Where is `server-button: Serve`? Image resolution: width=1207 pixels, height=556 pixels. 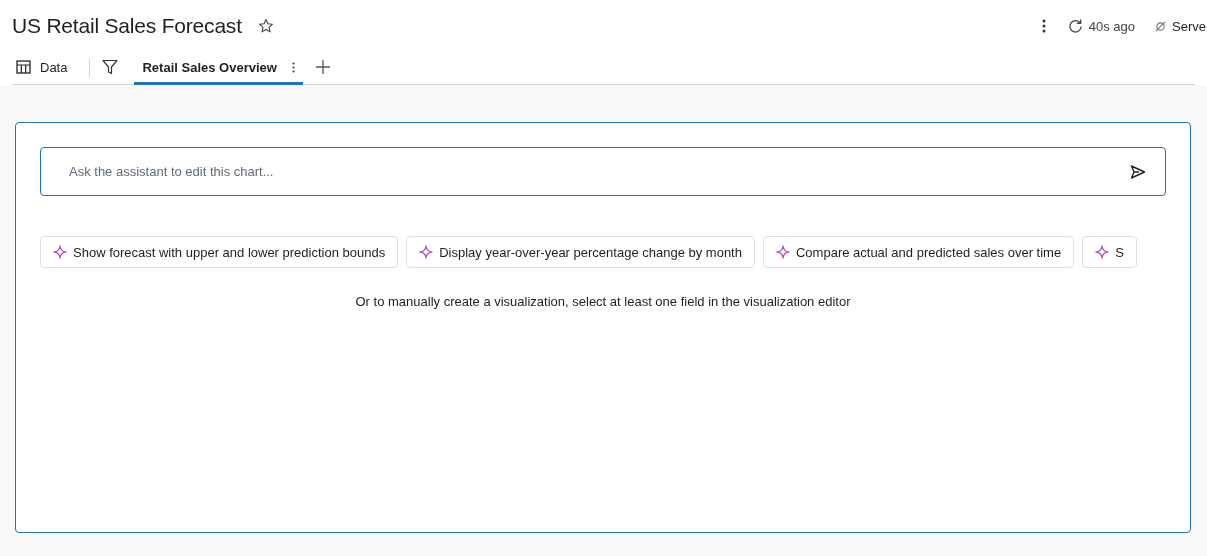
server-button: Serve is located at coordinates (1180, 26).